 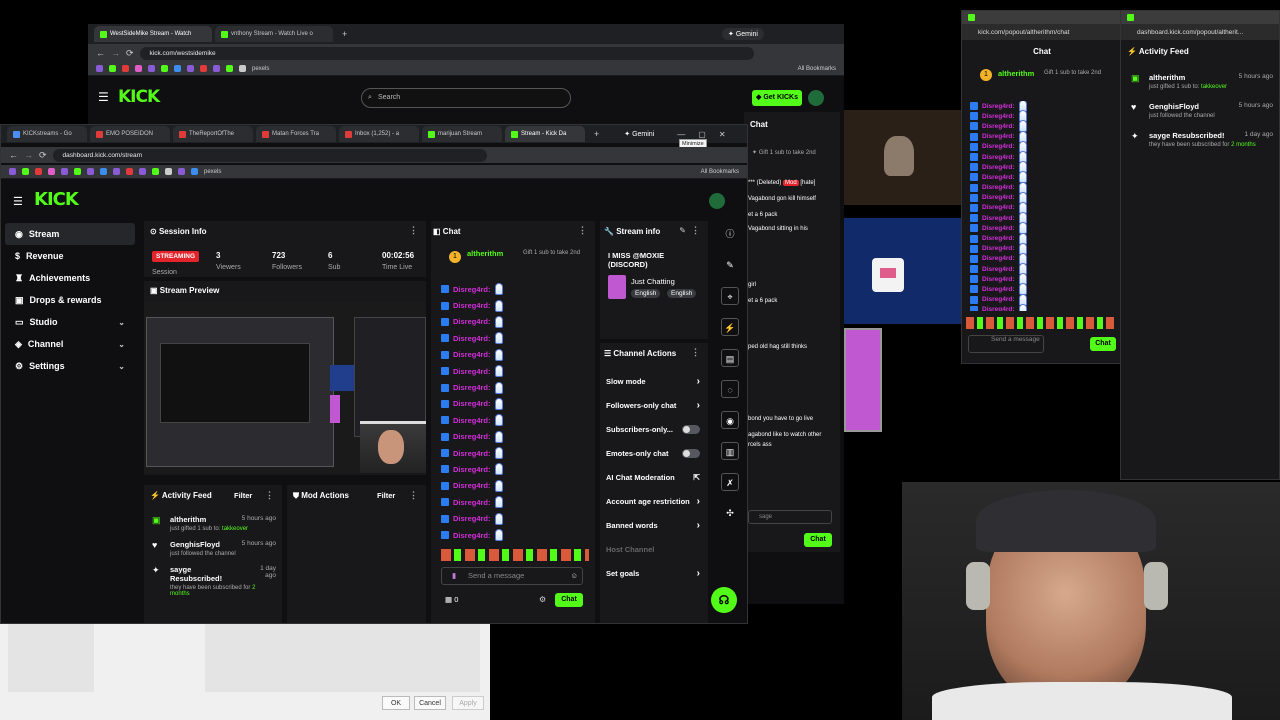 I want to click on sidebar-item-studio: ▭ Studio ⌄, so click(x=70, y=322).